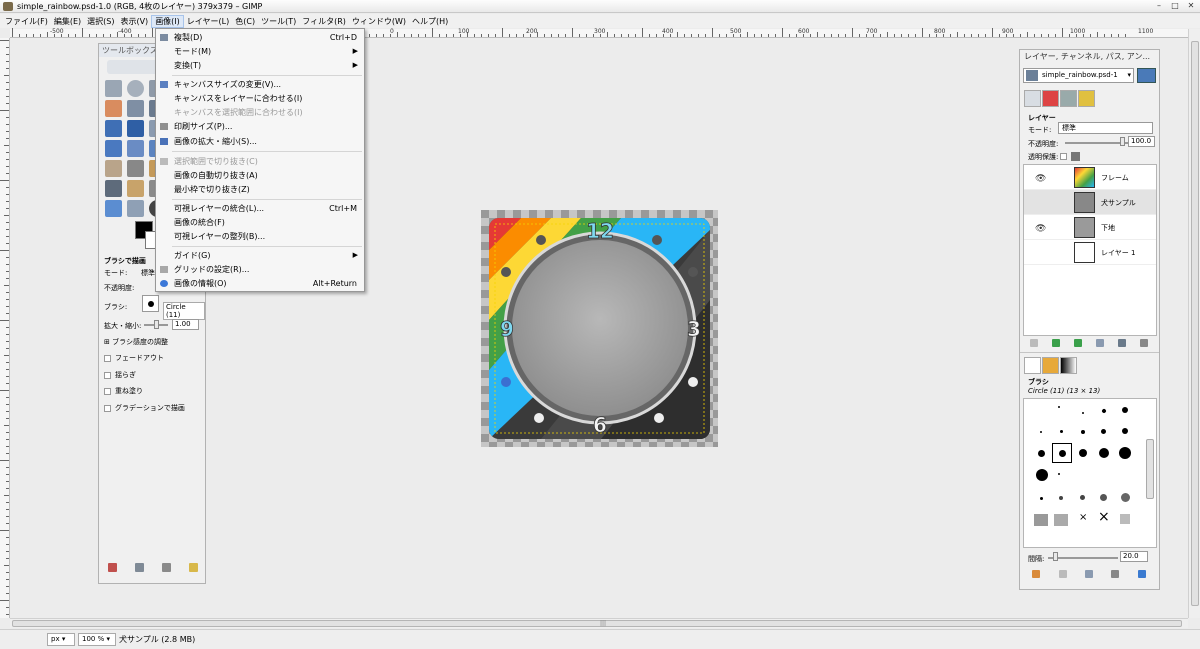 Image resolution: width=1200 pixels, height=649 pixels. What do you see at coordinates (193, 567) in the screenshot?
I see `reset-options-icon` at bounding box center [193, 567].